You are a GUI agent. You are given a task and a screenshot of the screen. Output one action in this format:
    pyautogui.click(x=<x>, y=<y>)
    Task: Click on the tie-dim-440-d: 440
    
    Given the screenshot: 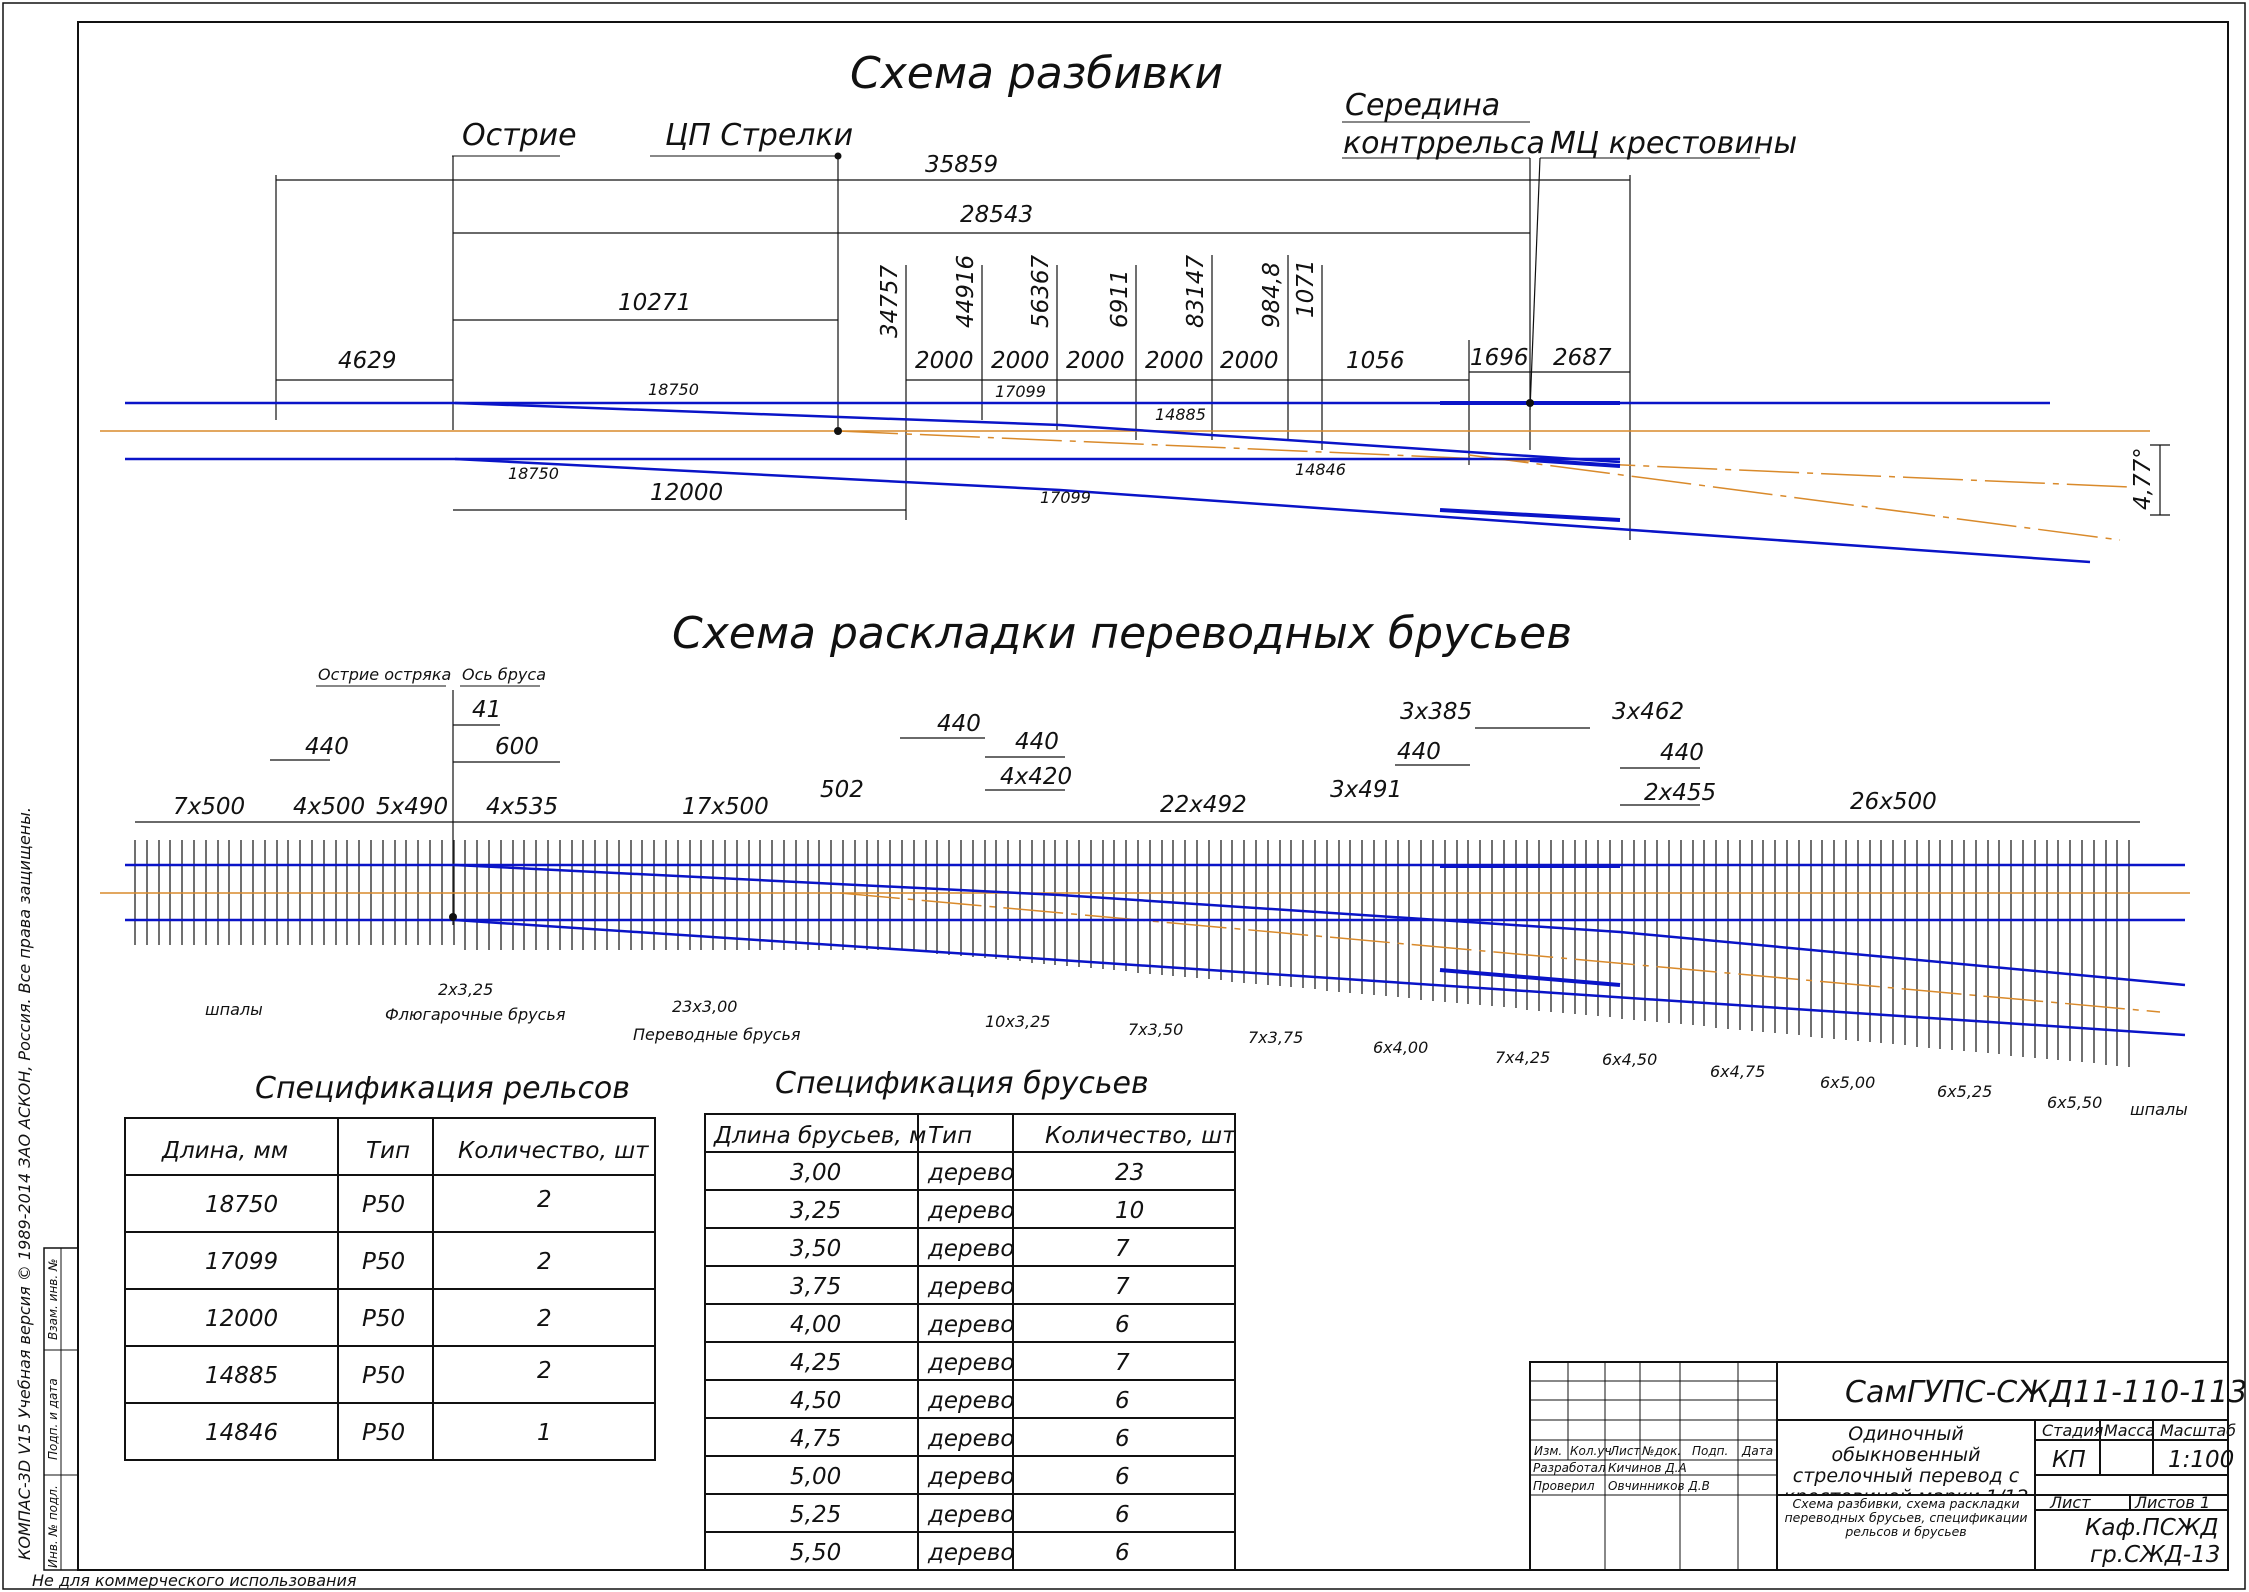 What is the action you would take?
    pyautogui.click(x=1419, y=752)
    